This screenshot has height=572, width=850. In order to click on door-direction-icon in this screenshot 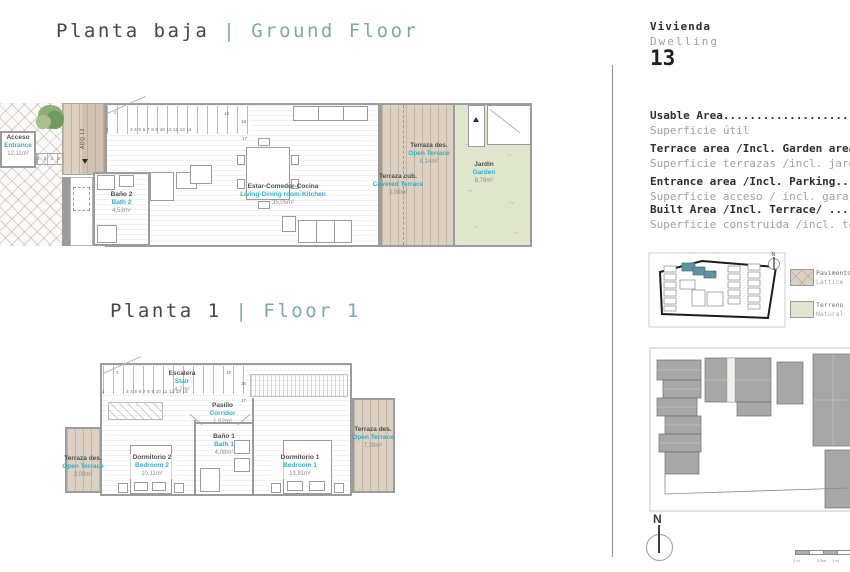, I will do `click(85, 161)`.